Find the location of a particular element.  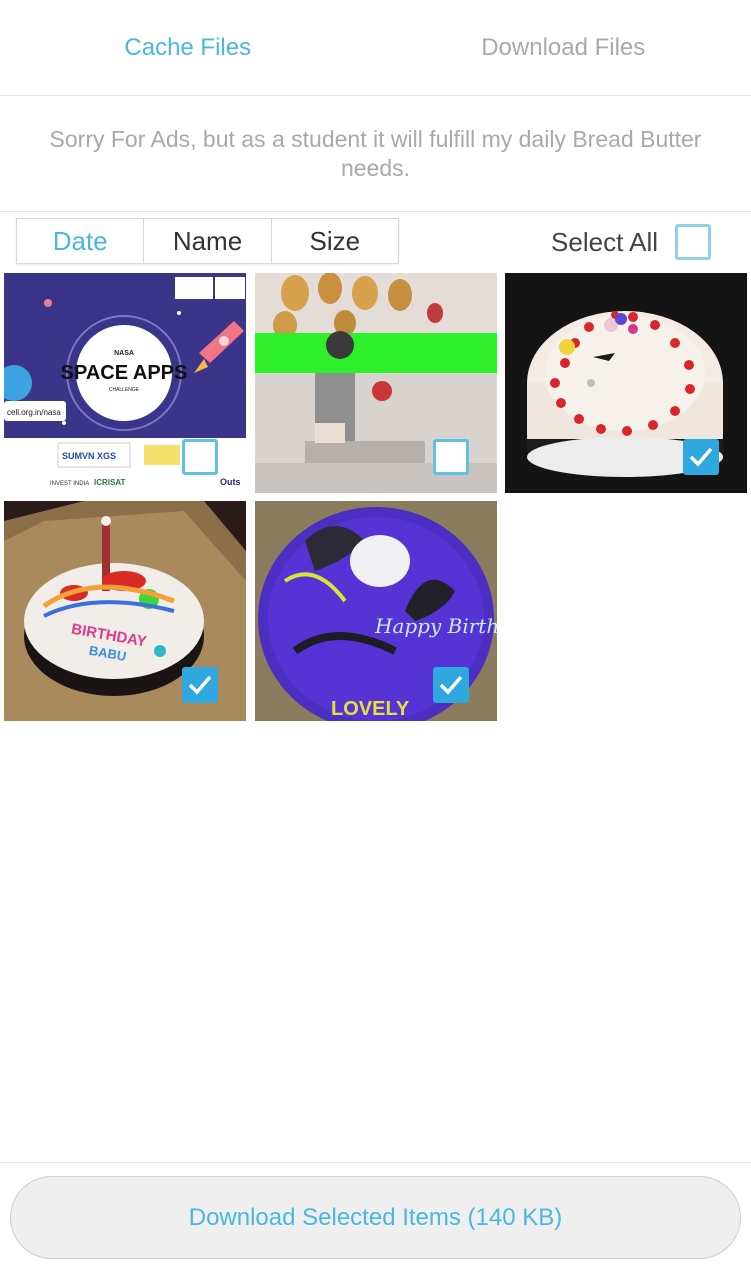

cake-text: Happy Birthday is located at coordinates (435, 626).